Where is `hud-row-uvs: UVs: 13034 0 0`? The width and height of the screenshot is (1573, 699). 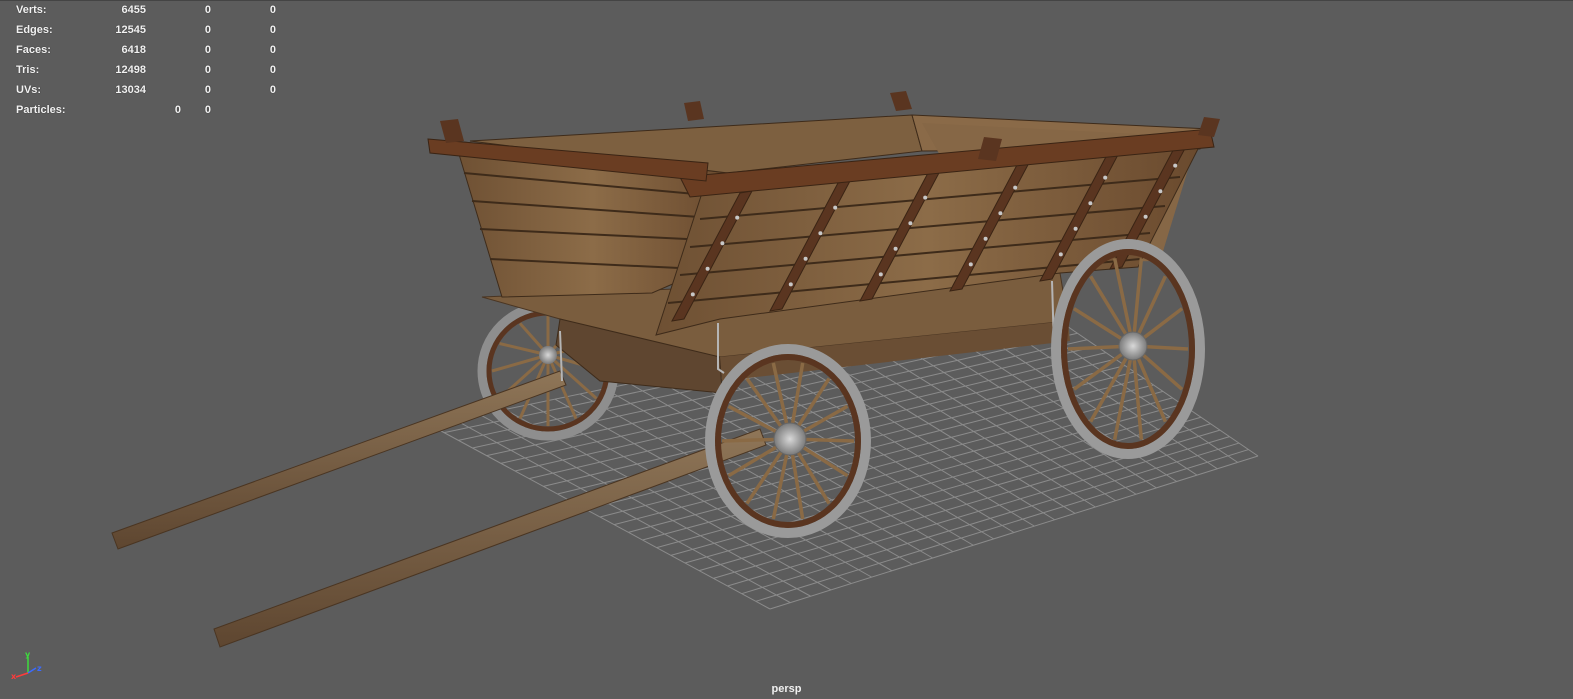 hud-row-uvs: UVs: 13034 0 0 is located at coordinates (146, 94).